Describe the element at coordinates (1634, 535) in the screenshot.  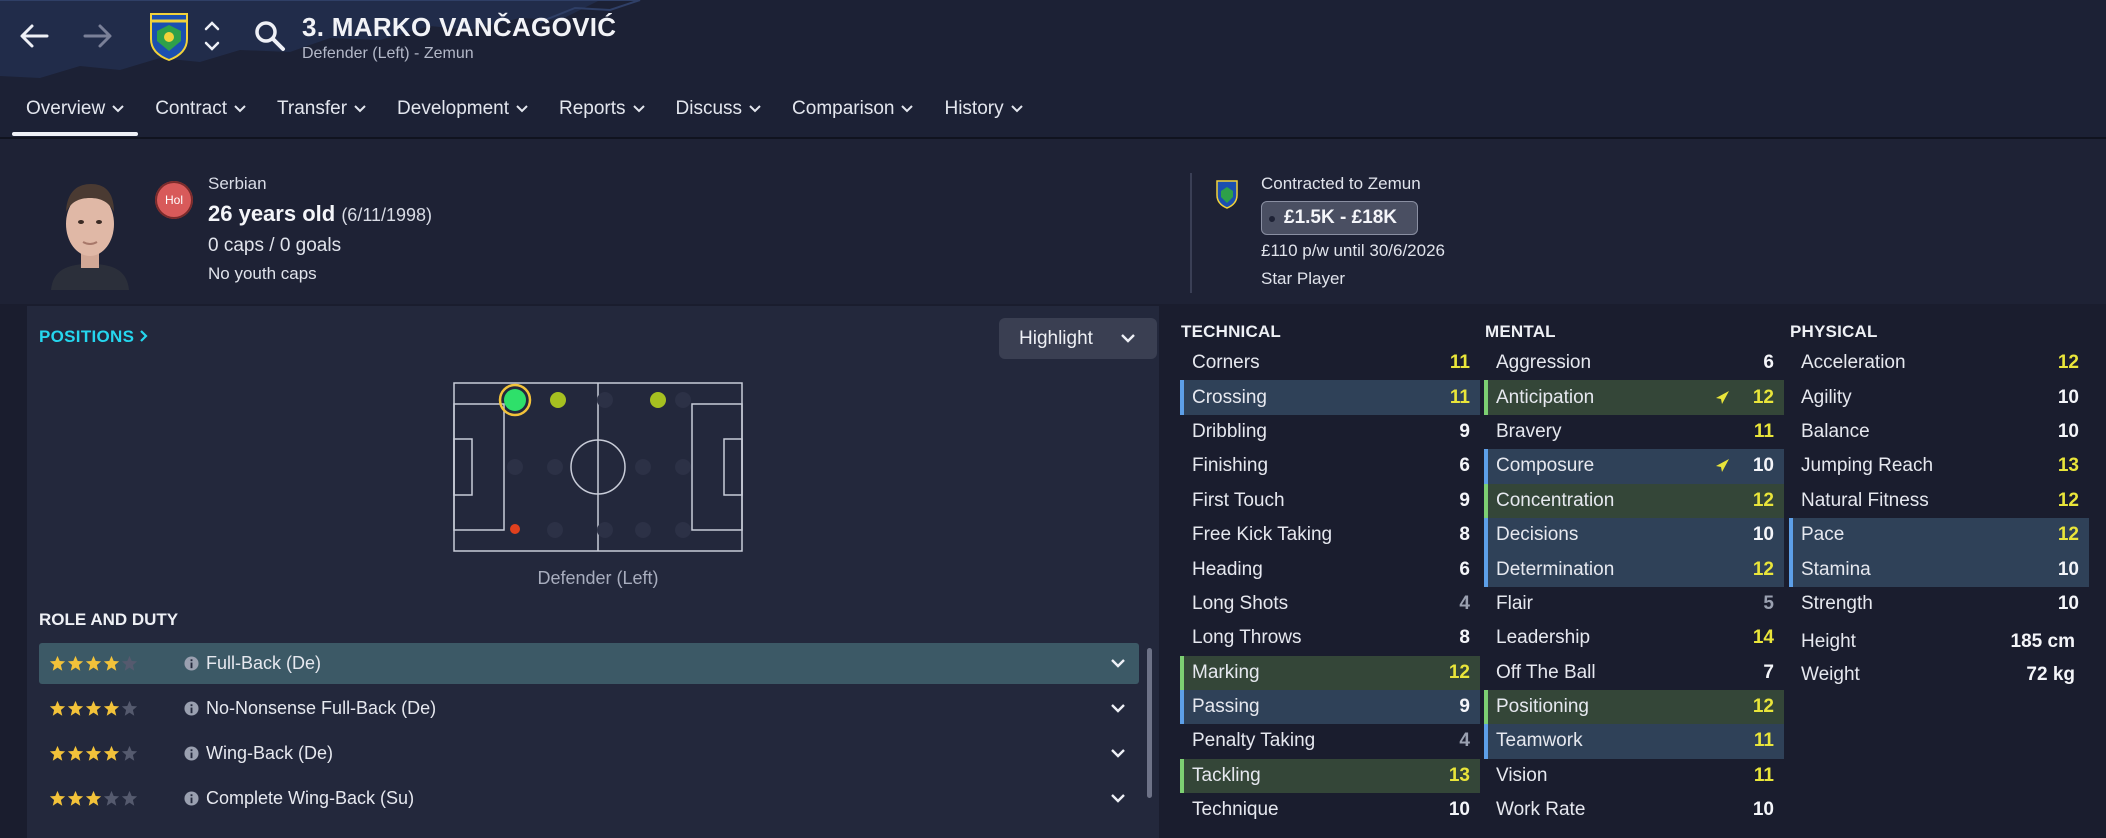
I see `attribute-row: Decisions 10` at that location.